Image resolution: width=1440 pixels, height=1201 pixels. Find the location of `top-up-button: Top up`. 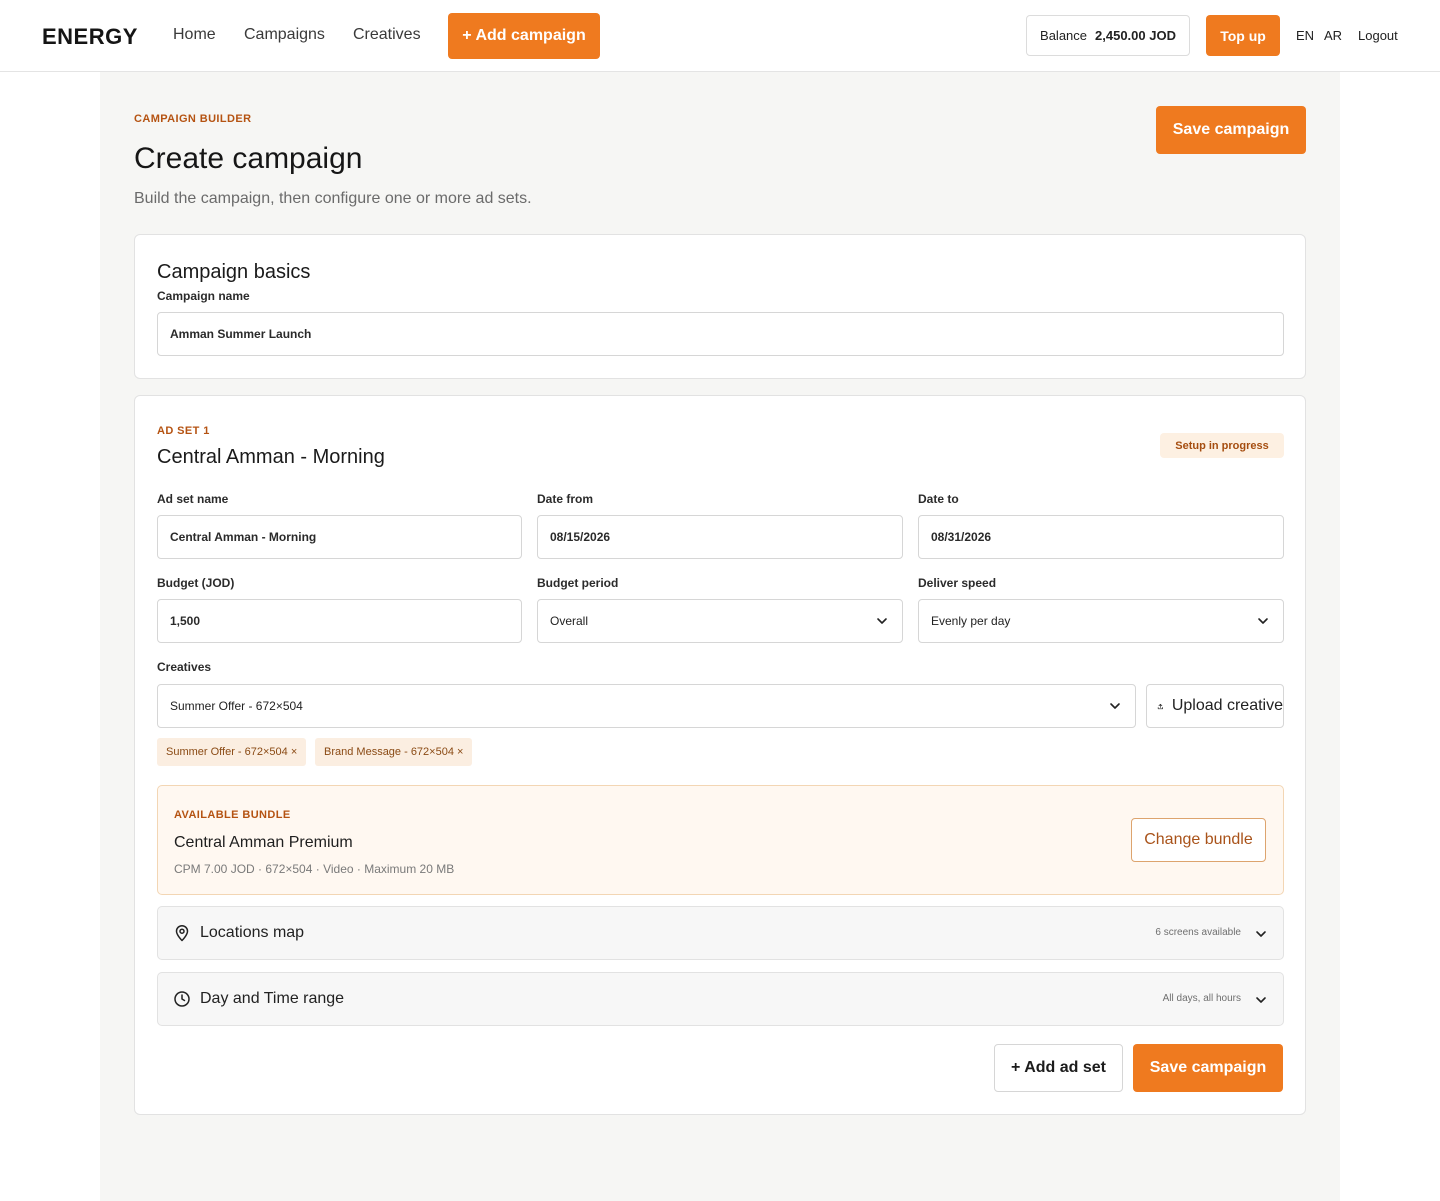

top-up-button: Top up is located at coordinates (1243, 35).